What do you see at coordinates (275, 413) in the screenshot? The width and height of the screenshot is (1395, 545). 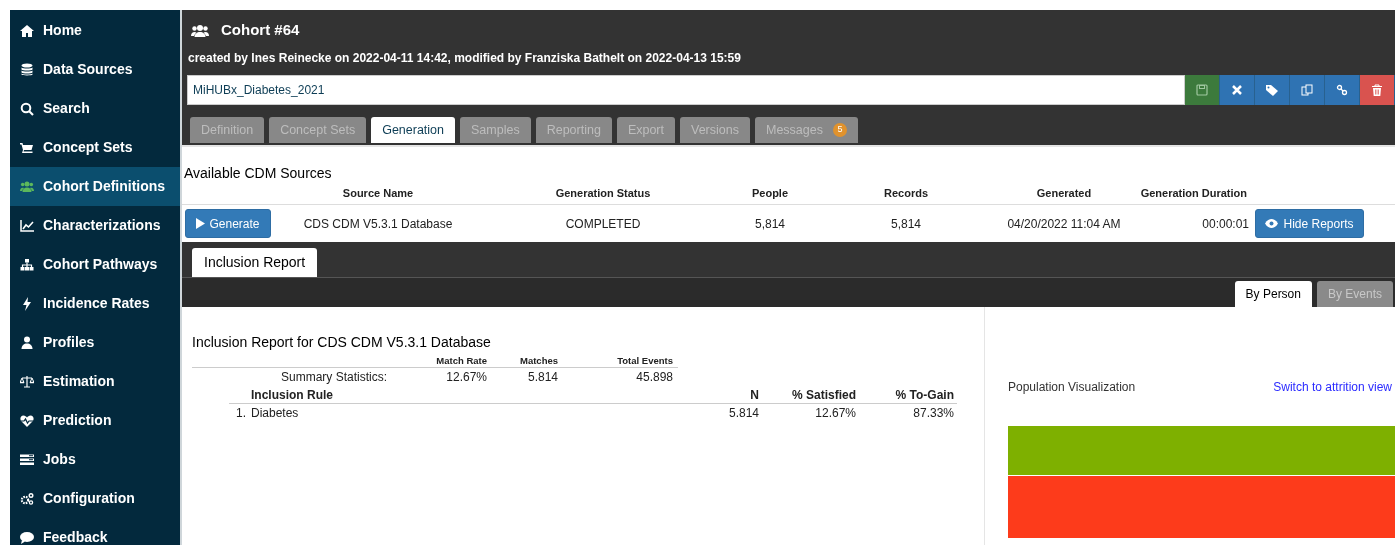 I see `table-cell-text: Diabetes` at bounding box center [275, 413].